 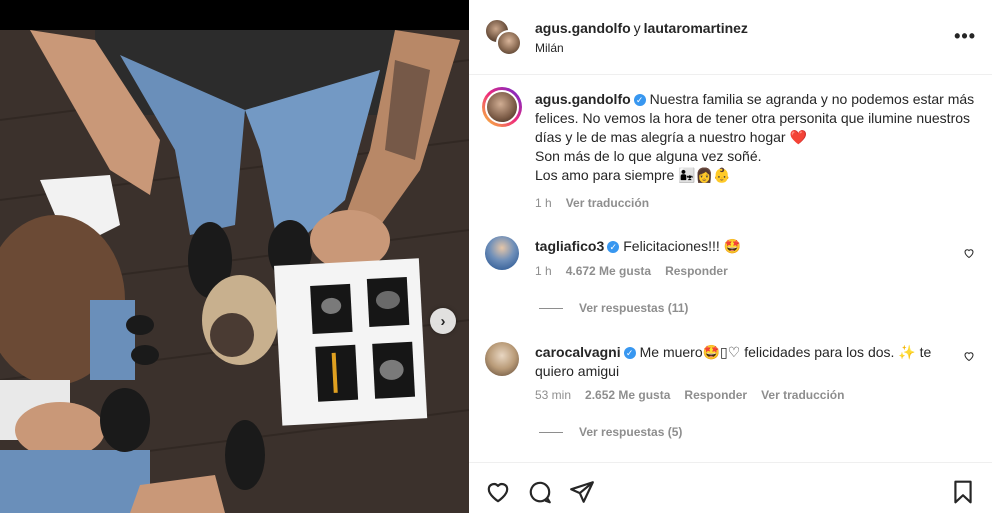 What do you see at coordinates (755, 246) in the screenshot?
I see `comment-text: tagliafico3 ✓ Felicitaciones!!! 🤩` at bounding box center [755, 246].